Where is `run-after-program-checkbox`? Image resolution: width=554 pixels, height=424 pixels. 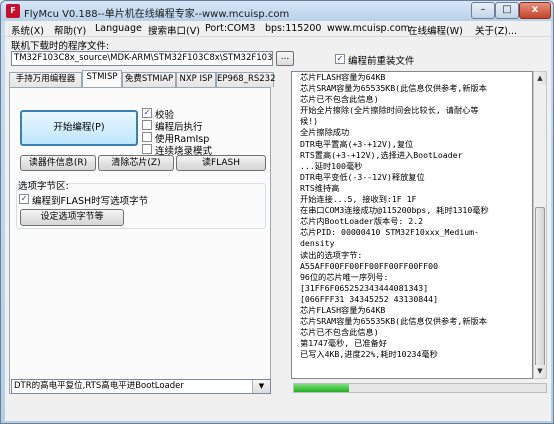
run-after-program-checkbox is located at coordinates (147, 125).